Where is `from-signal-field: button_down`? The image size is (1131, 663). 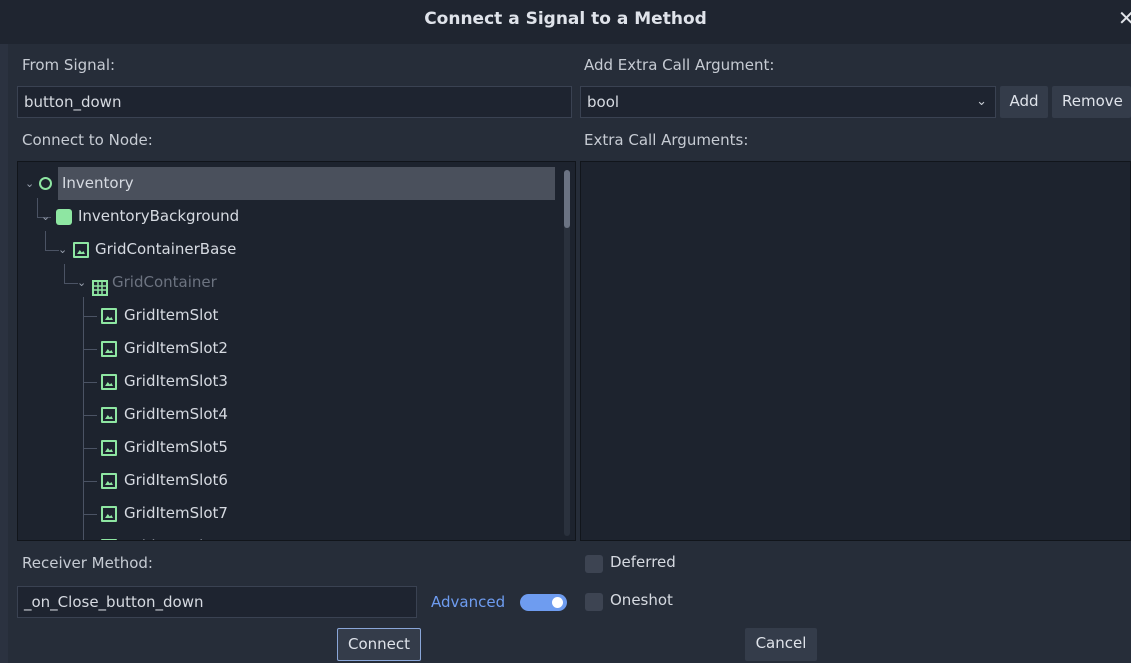
from-signal-field: button_down is located at coordinates (294, 102).